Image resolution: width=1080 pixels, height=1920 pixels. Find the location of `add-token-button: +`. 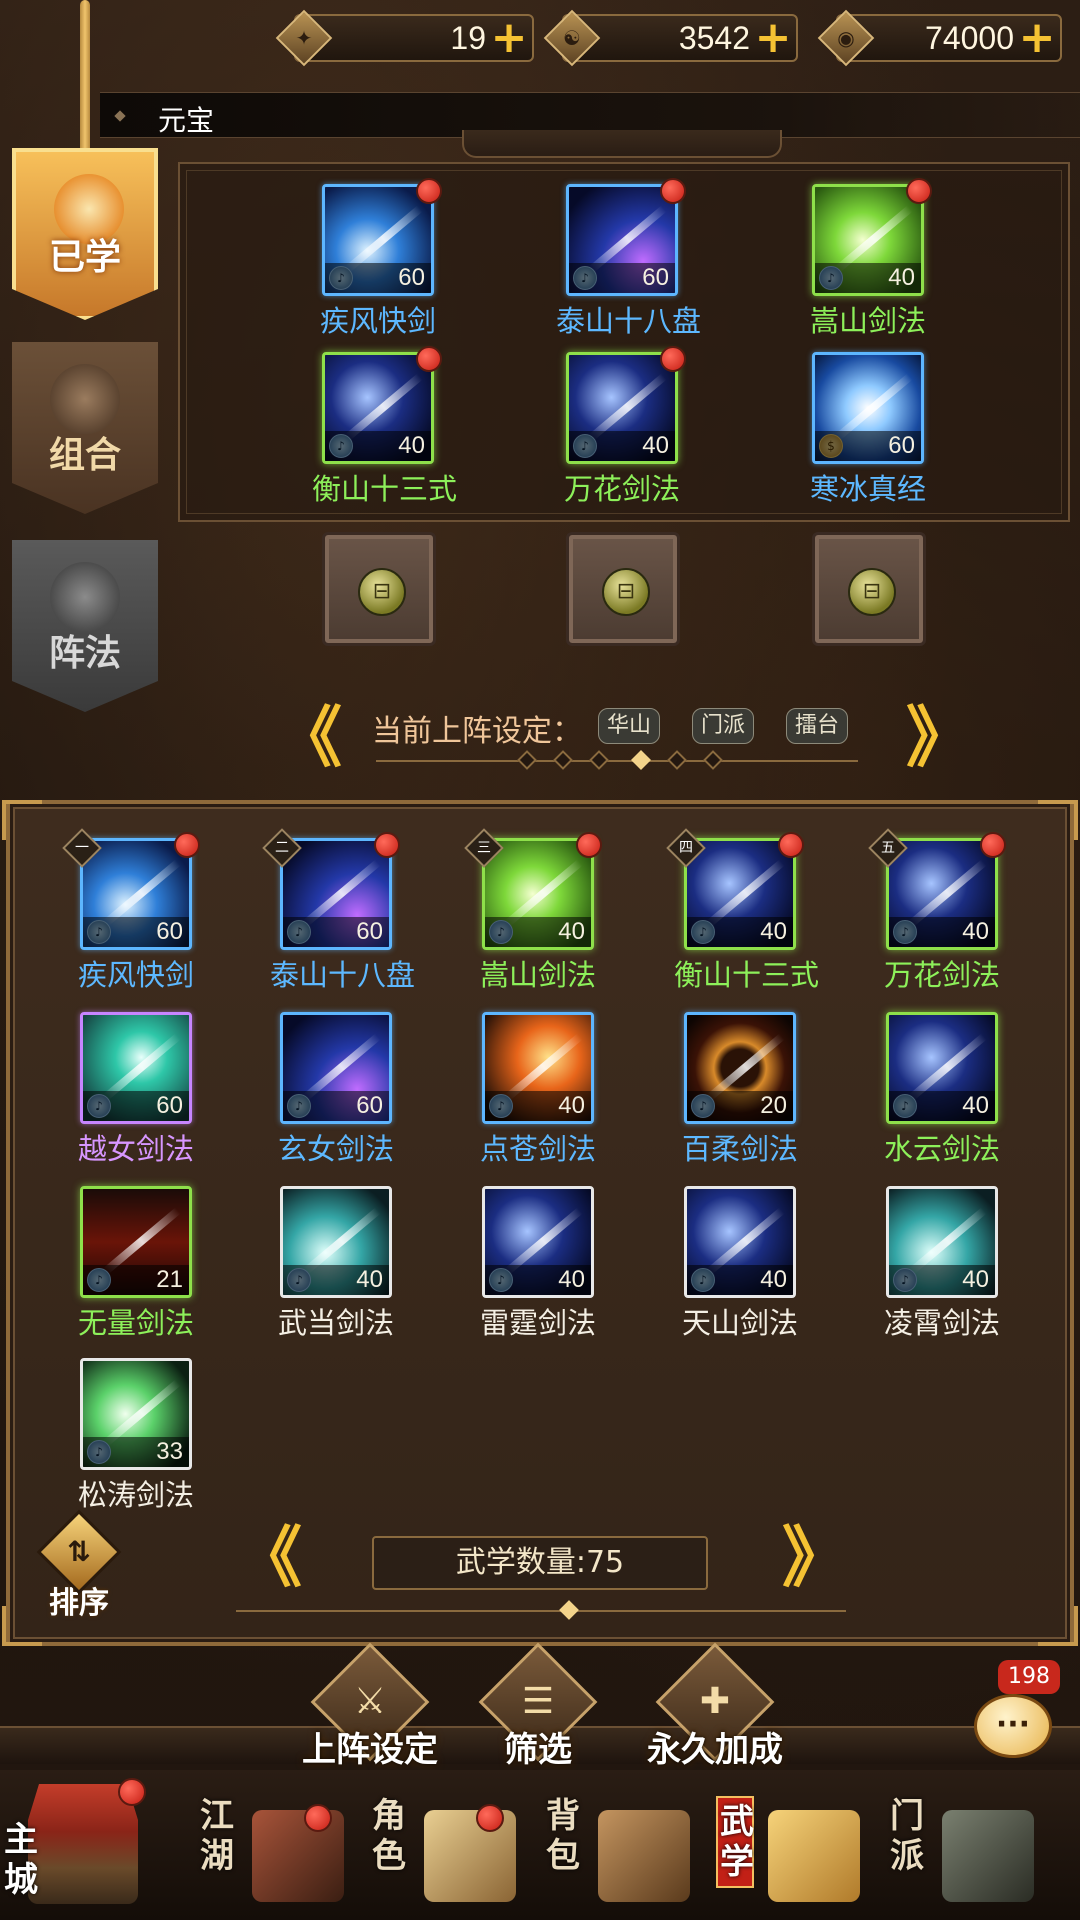

add-token-button: + is located at coordinates (509, 38).